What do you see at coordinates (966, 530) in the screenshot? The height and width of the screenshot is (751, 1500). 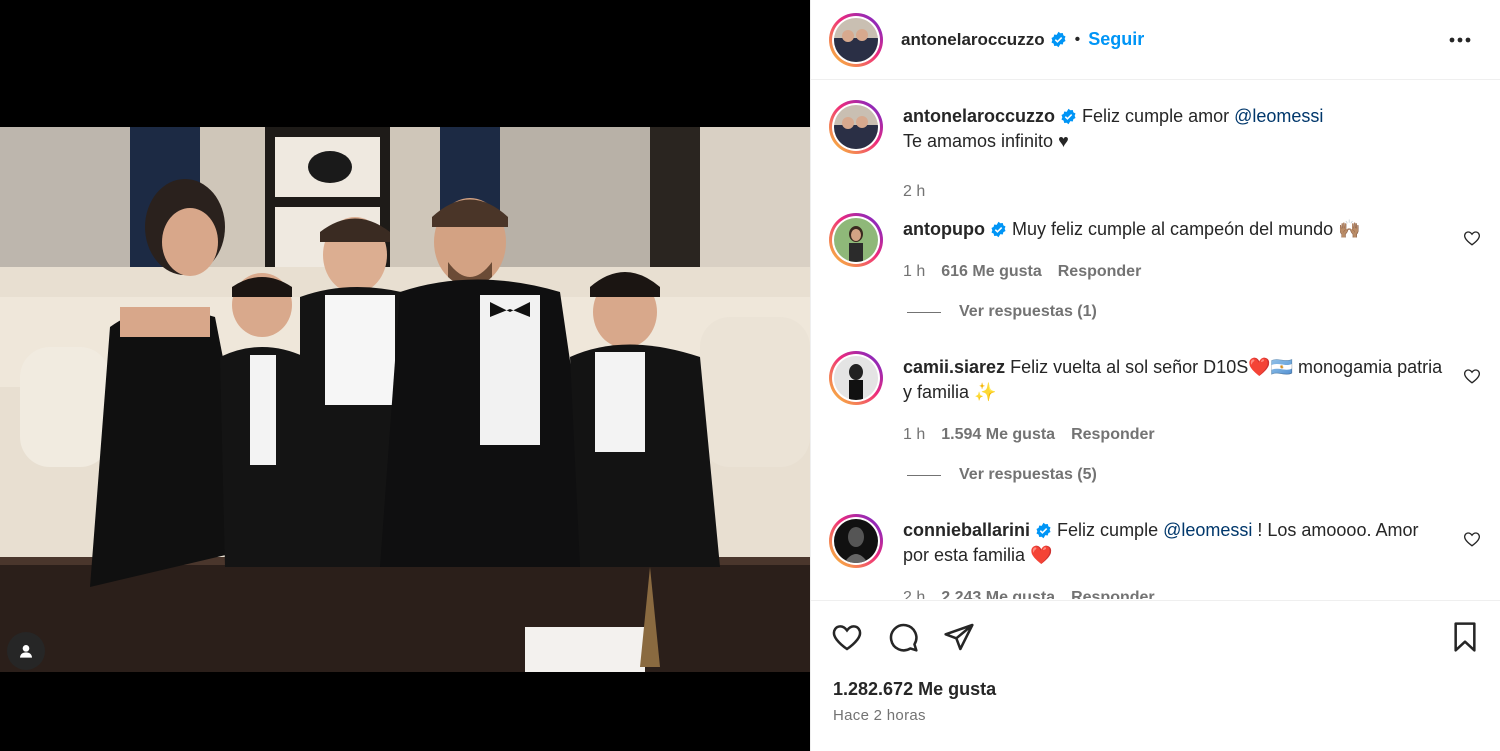 I see `comment-username: connieballarini` at bounding box center [966, 530].